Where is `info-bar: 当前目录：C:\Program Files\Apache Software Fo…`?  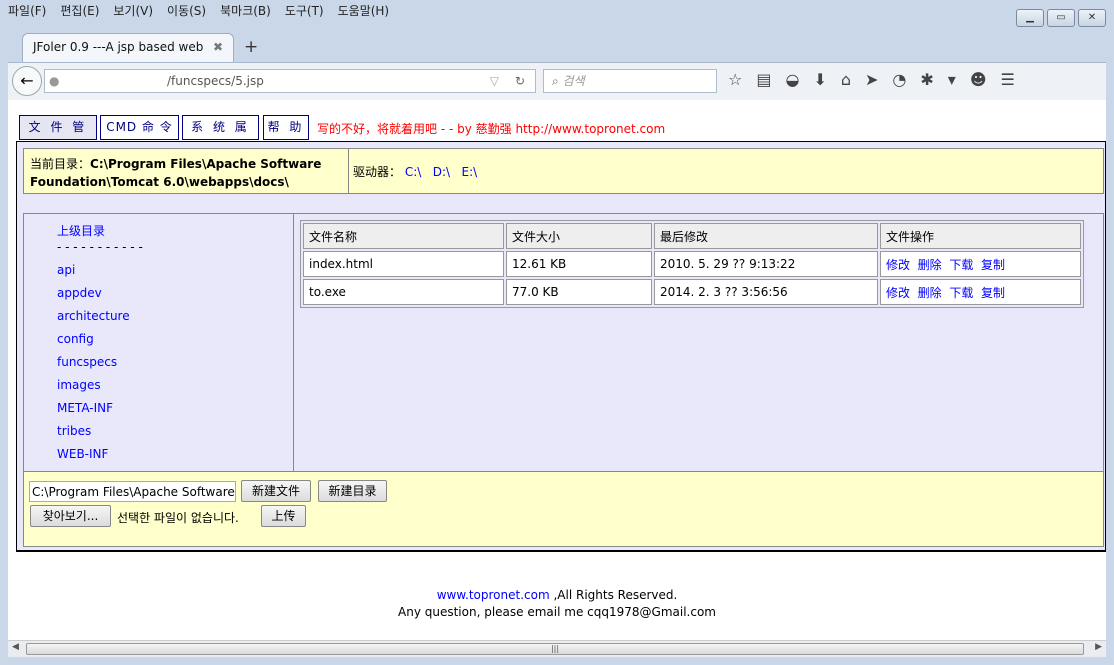 info-bar: 当前目录：C:\Program Files\Apache Software Fo… is located at coordinates (563, 171).